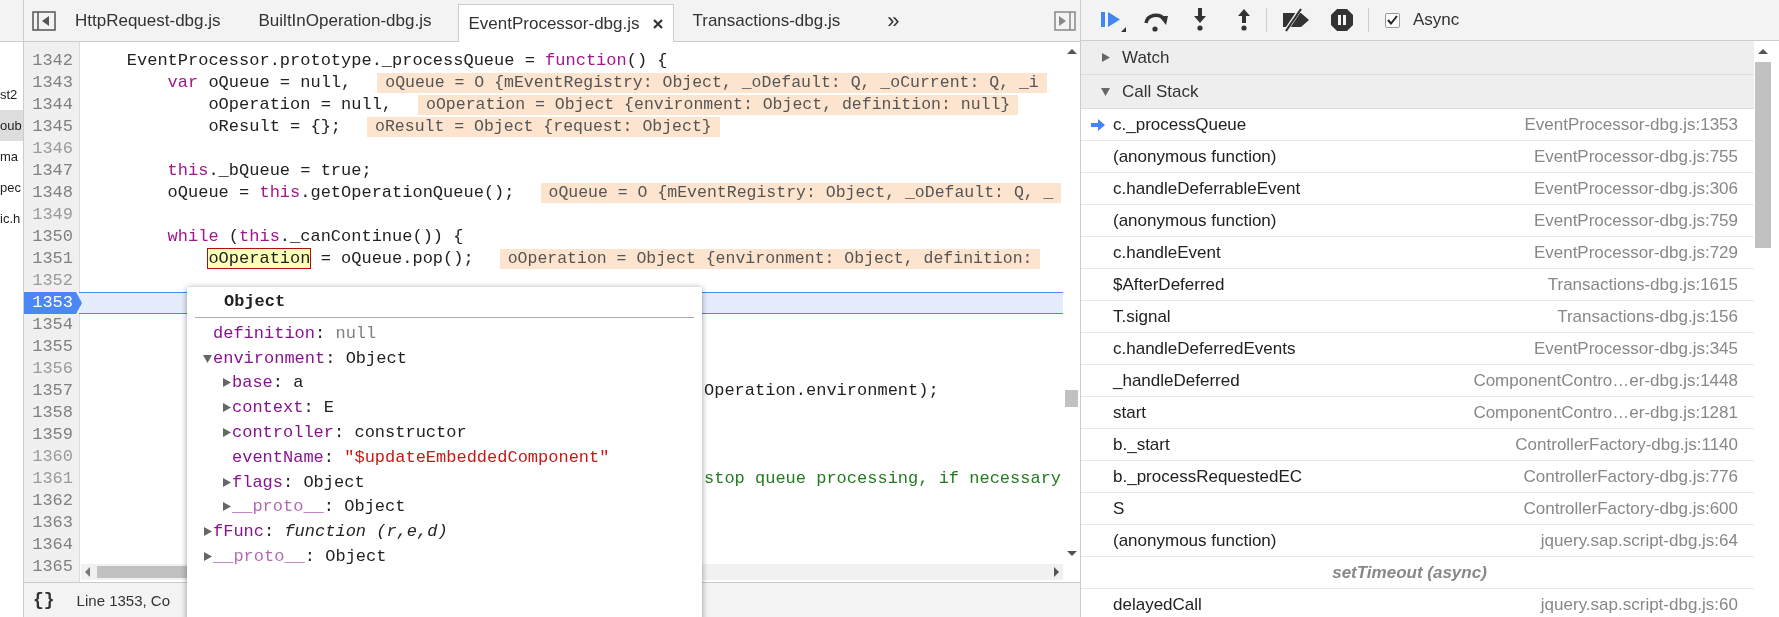 This screenshot has height=617, width=1779. What do you see at coordinates (123, 600) in the screenshot?
I see `cursor-position: Line 1353, Co` at bounding box center [123, 600].